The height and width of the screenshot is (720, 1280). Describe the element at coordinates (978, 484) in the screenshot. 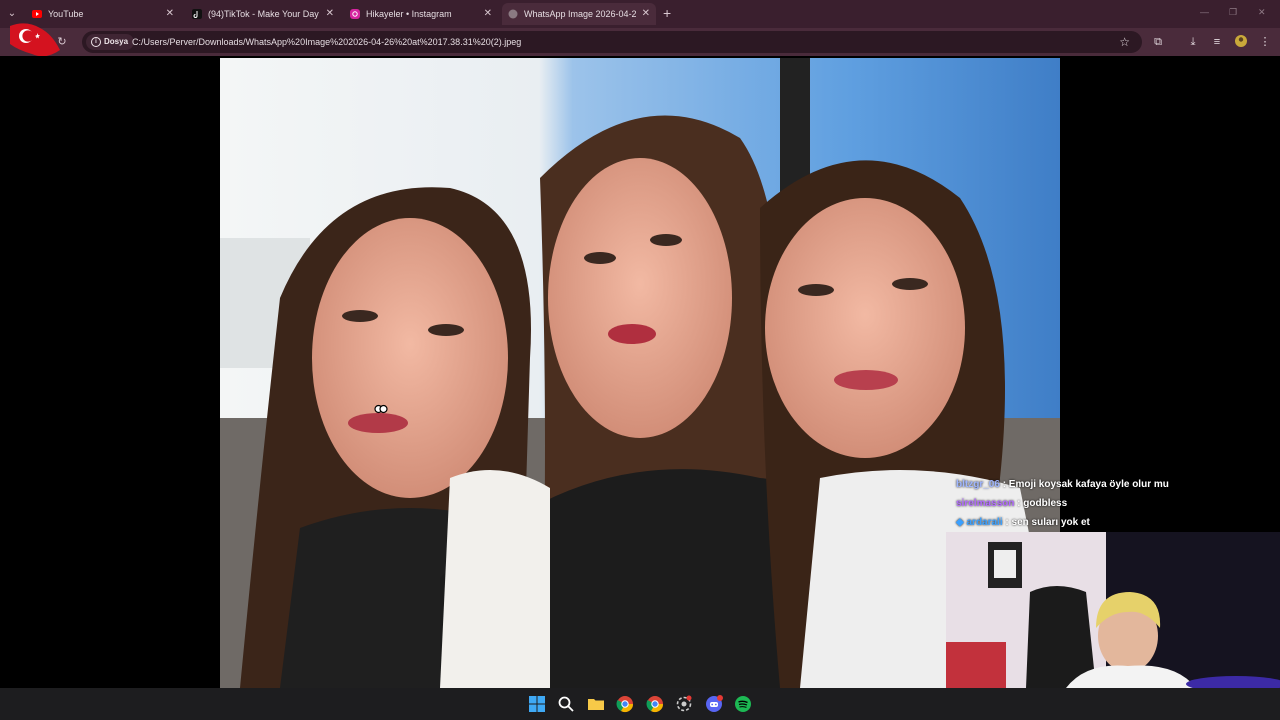

I see `chat-username: bltzgr_06` at that location.